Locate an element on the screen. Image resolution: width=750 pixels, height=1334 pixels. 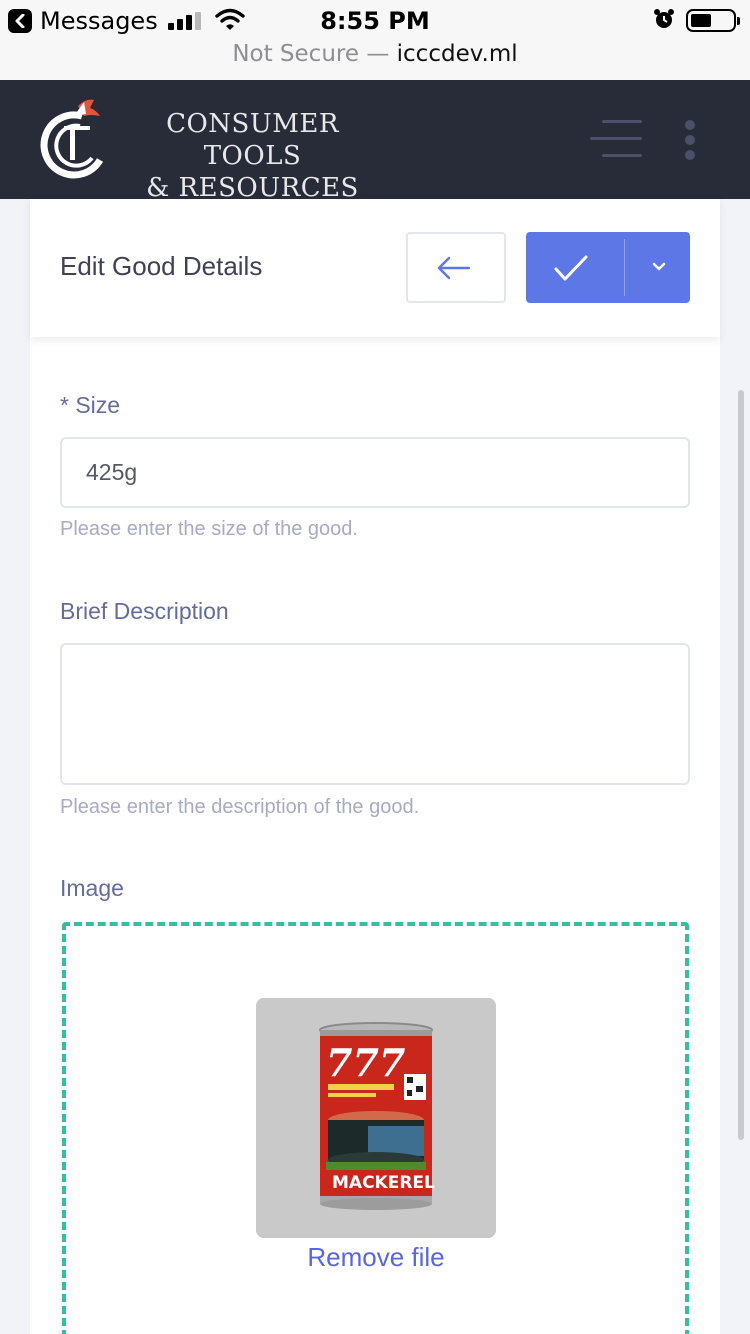
remove-file-link: Remove file is located at coordinates (376, 1257).